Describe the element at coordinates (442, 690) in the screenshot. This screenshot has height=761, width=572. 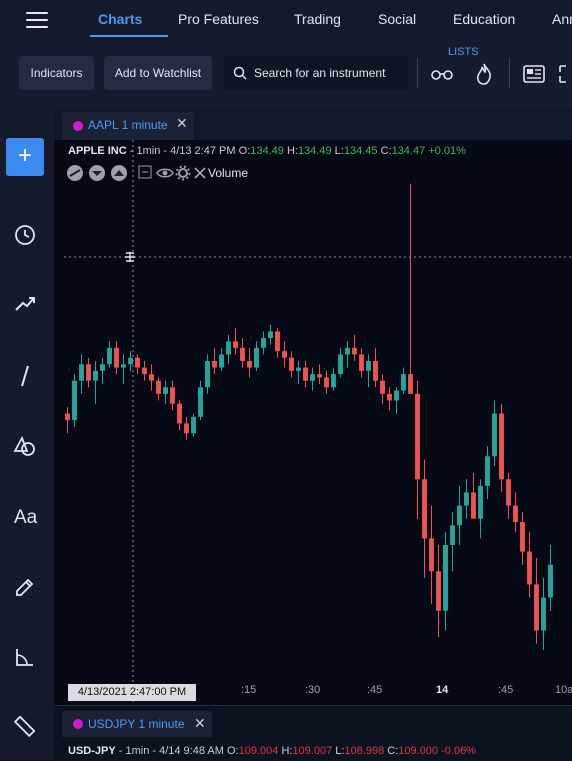
I see `x-tick: 14` at that location.